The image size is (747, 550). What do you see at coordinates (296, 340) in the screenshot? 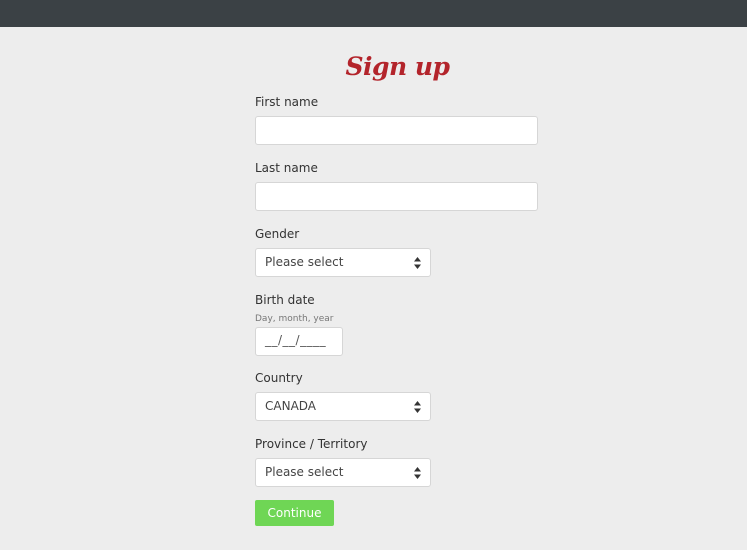
I see `birth-date-mask: __/__/____` at bounding box center [296, 340].